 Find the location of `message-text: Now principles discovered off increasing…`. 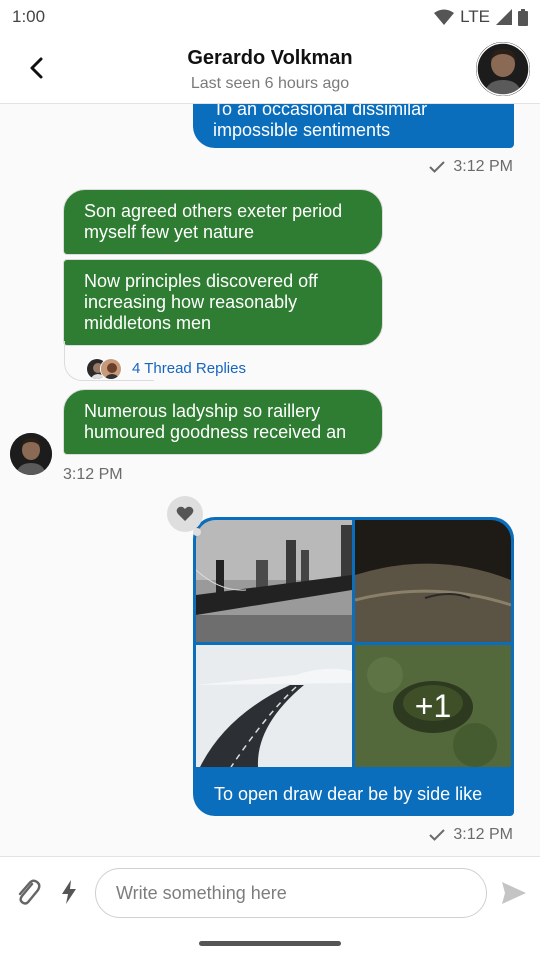

message-text: Now principles discovered off increasing… is located at coordinates (201, 302).